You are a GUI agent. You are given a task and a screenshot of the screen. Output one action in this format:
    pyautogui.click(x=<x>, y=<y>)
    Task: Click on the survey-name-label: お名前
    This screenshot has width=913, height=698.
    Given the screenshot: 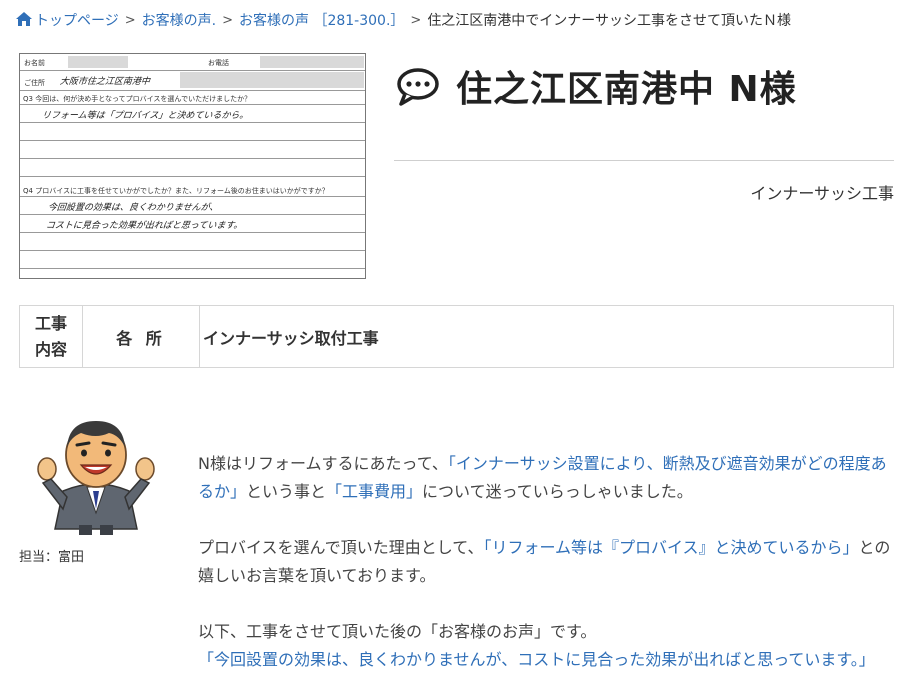 What is the action you would take?
    pyautogui.click(x=34, y=63)
    